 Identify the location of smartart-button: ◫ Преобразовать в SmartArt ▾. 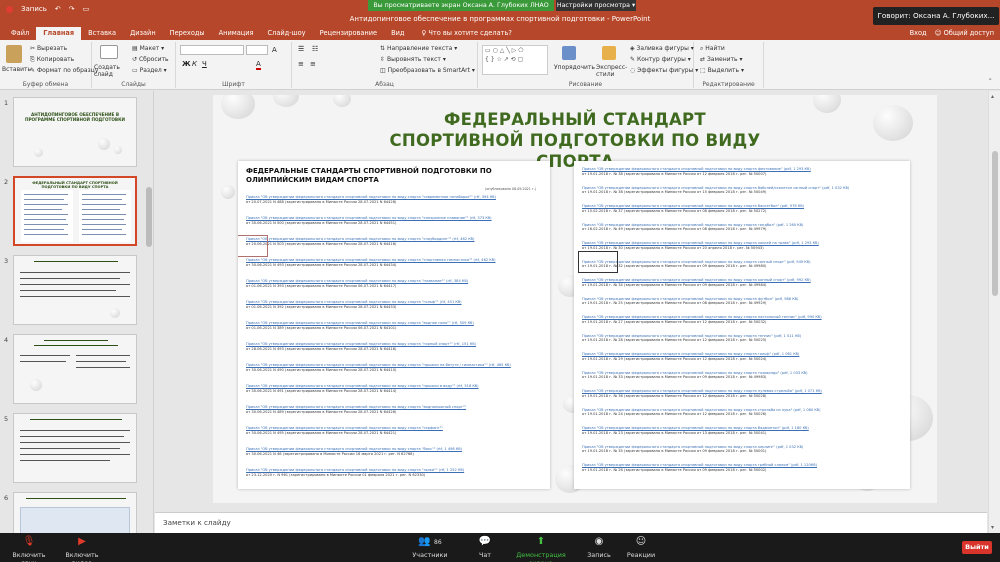
(427, 70).